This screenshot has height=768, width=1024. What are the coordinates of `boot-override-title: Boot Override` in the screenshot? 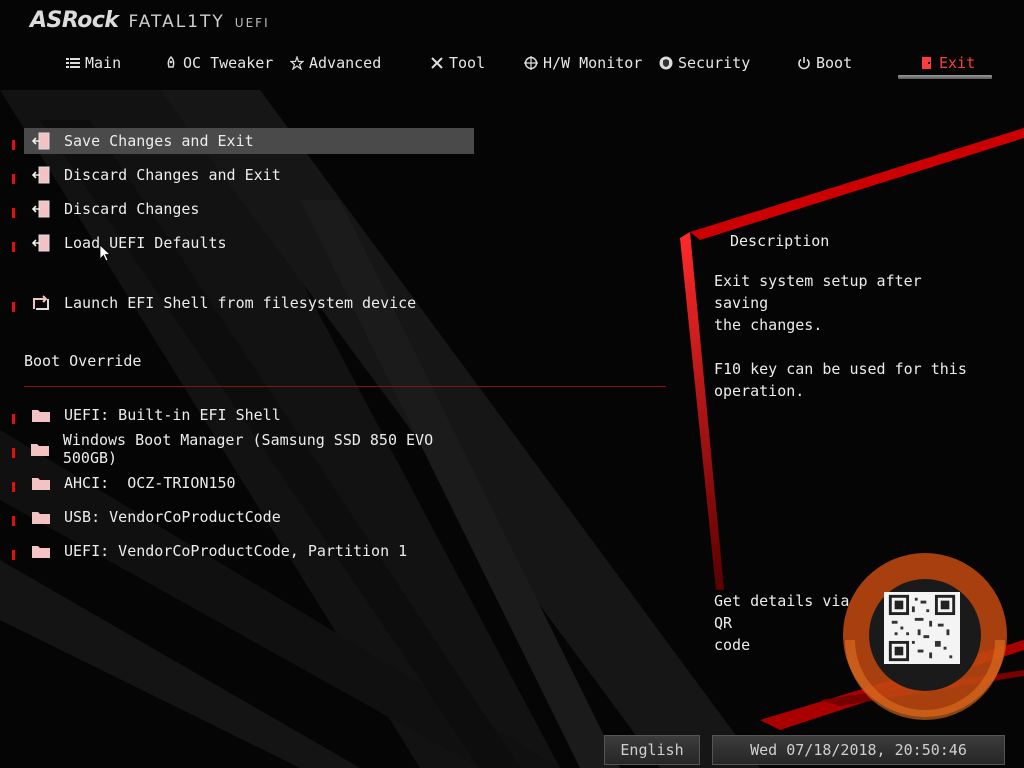 It's located at (83, 361).